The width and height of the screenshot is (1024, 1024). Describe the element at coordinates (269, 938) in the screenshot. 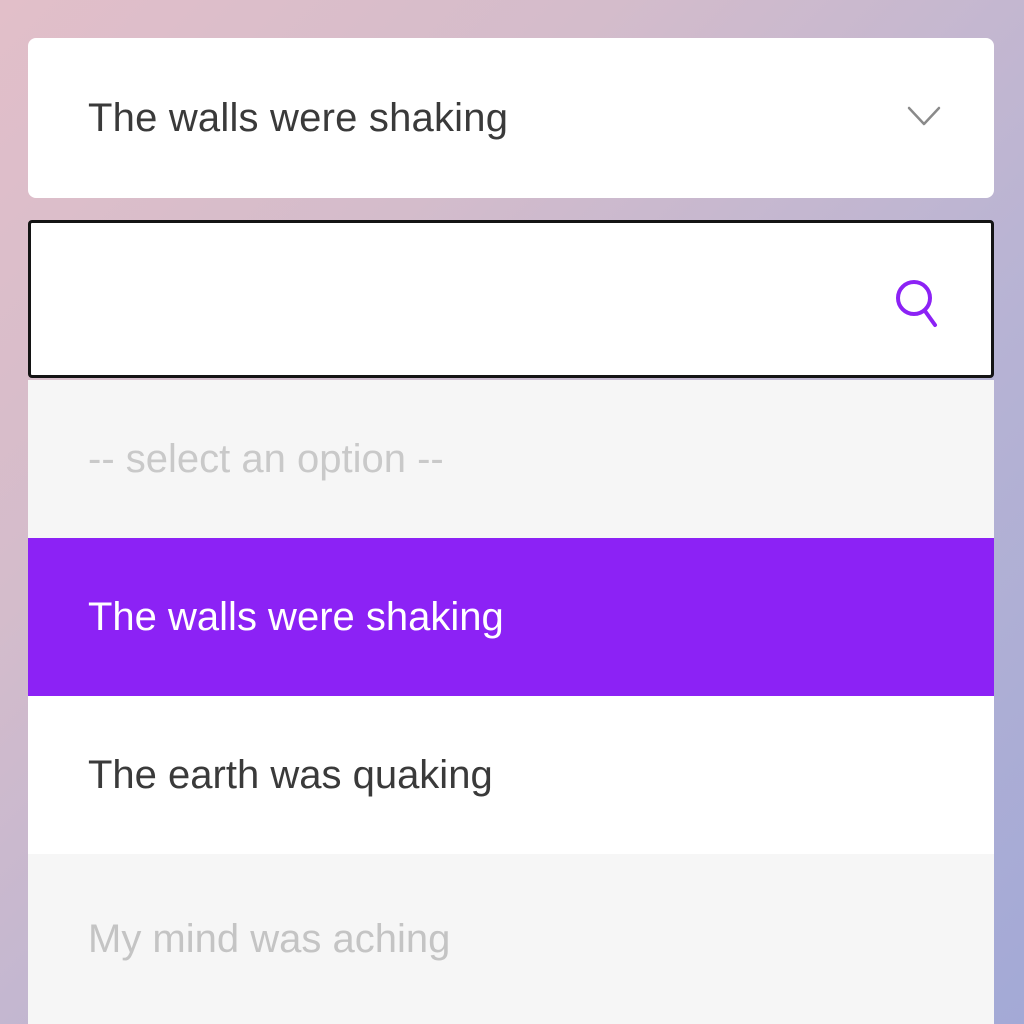

I see `option-label: My mind was aching` at that location.